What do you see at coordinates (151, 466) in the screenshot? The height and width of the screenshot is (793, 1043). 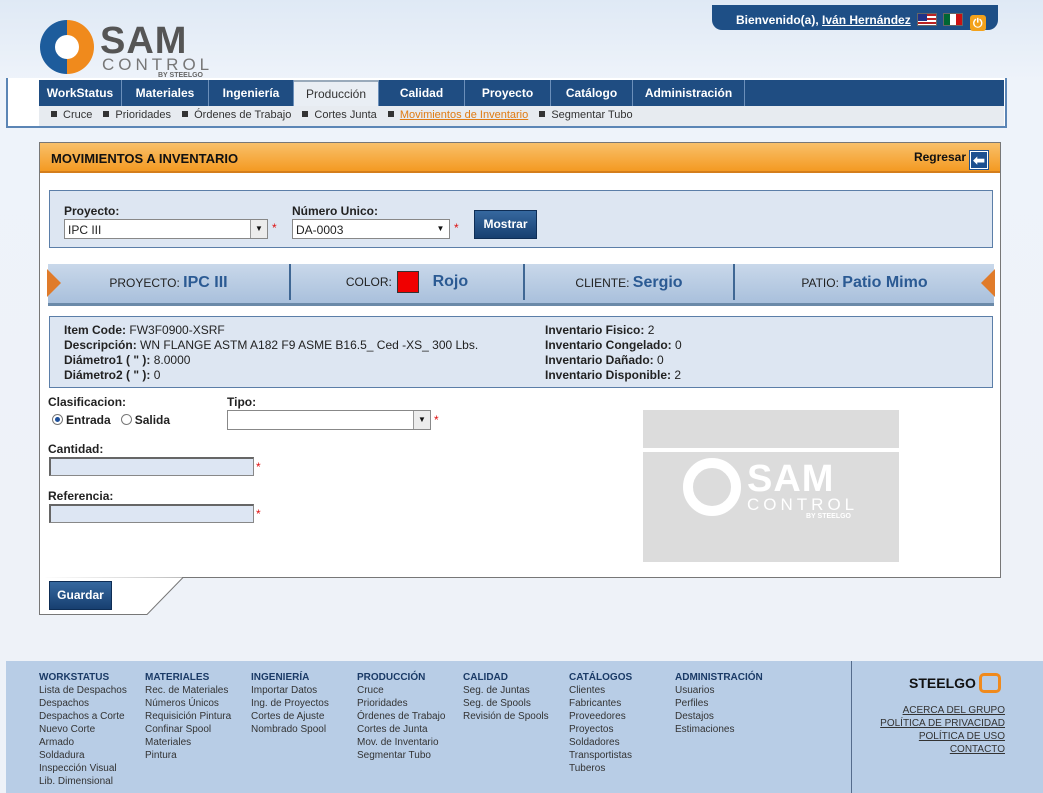 I see `cantidad-input` at bounding box center [151, 466].